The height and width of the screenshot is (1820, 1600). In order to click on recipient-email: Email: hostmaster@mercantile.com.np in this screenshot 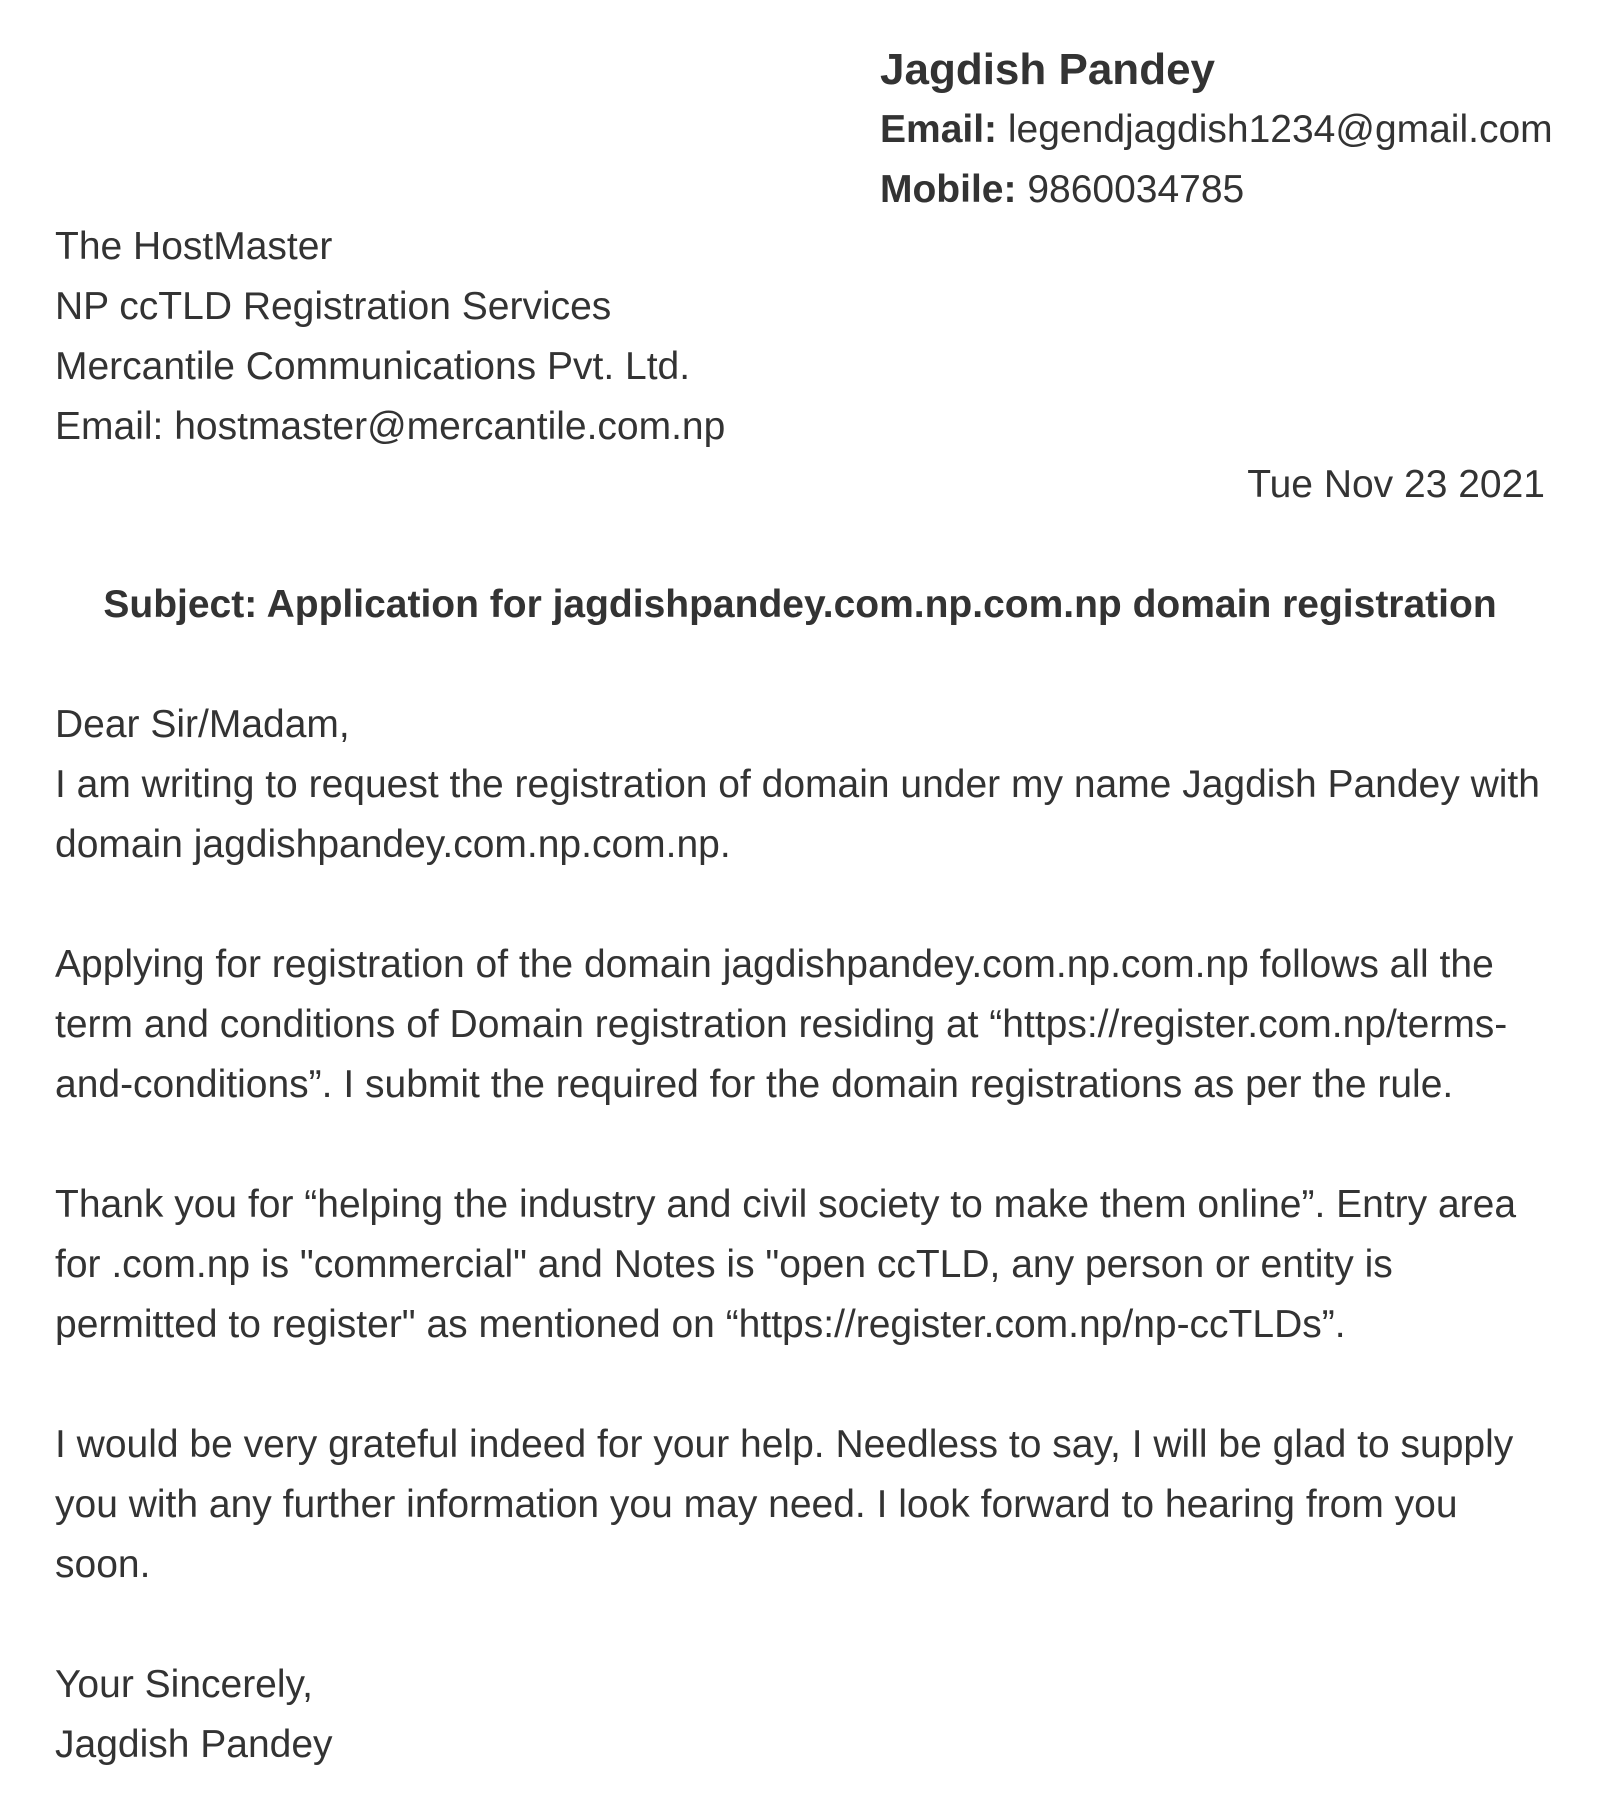, I will do `click(390, 426)`.